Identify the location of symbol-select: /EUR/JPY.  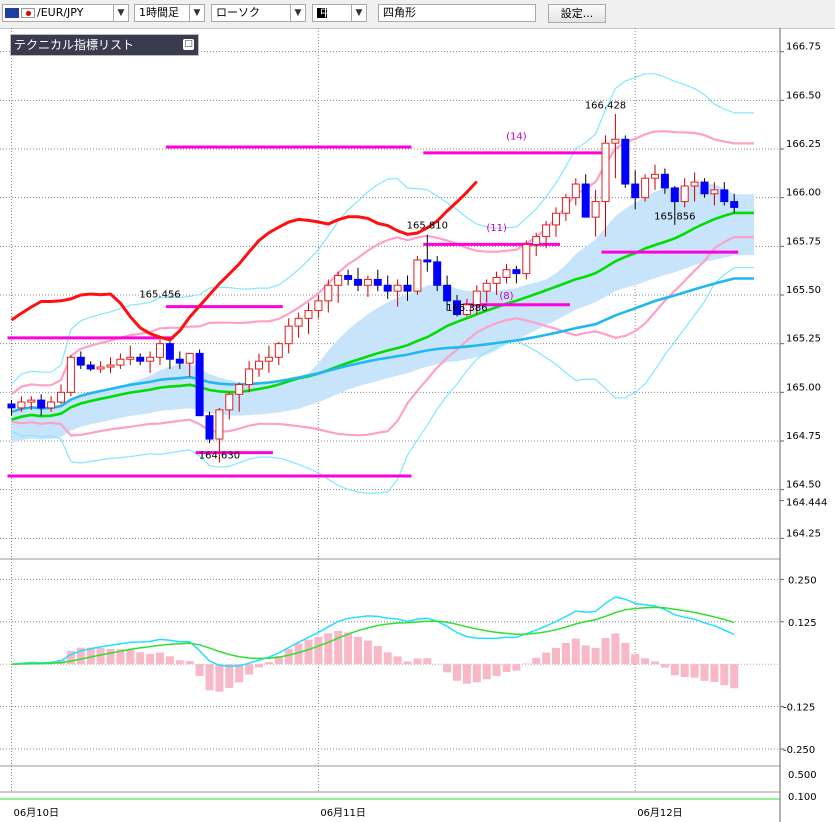
(58, 13).